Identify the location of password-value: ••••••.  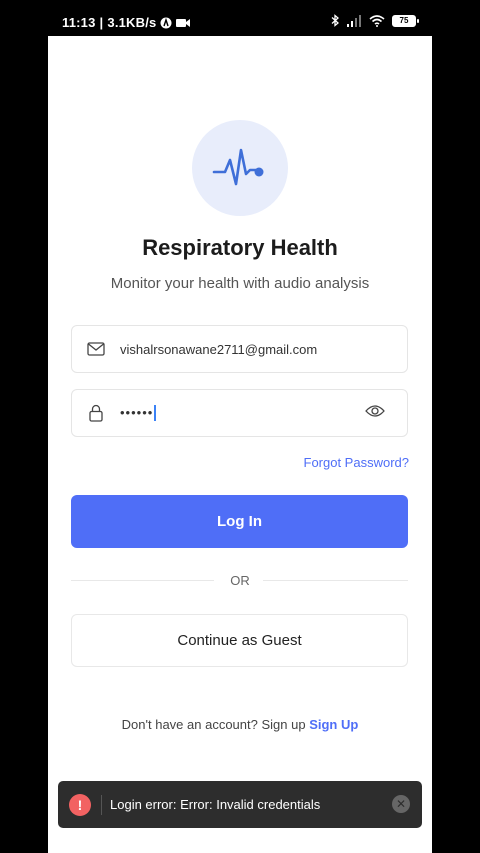
(138, 413).